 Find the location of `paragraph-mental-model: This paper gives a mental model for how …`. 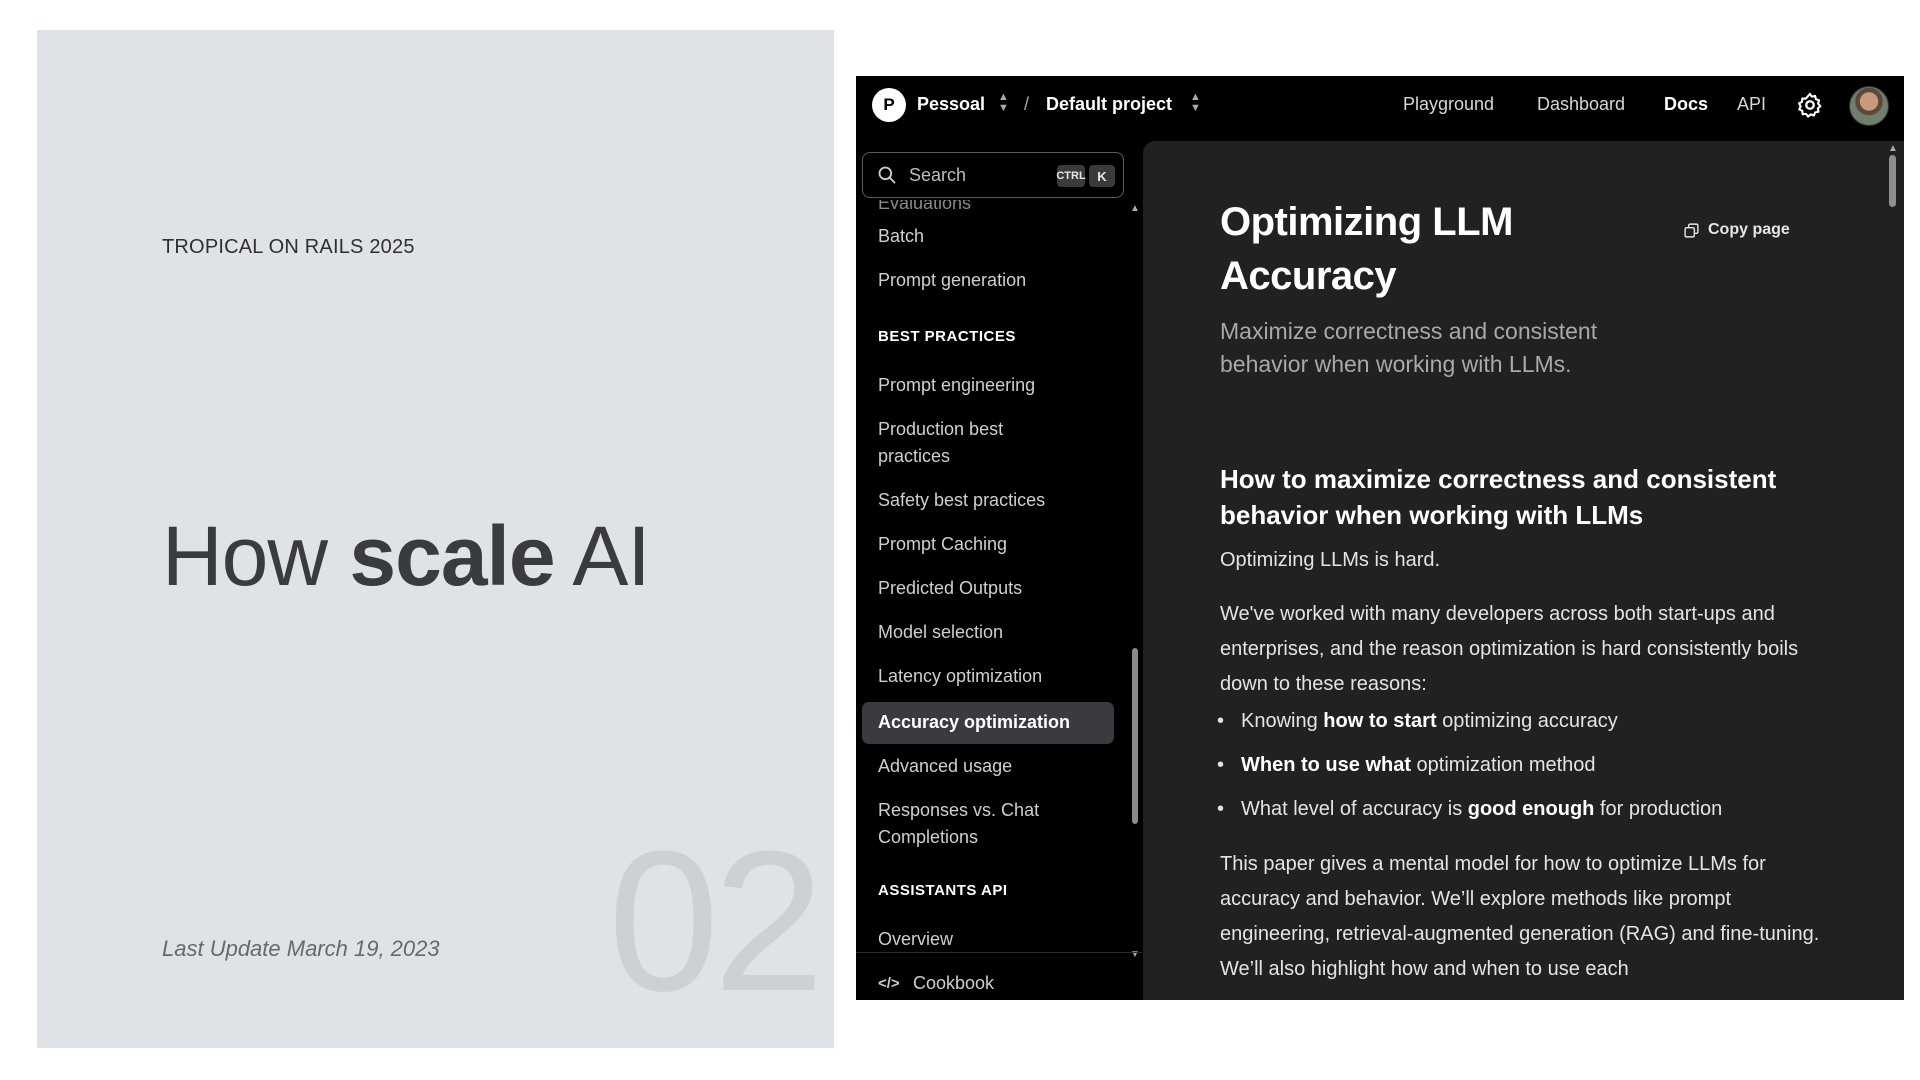

paragraph-mental-model: This paper gives a mental model for how … is located at coordinates (1520, 916).